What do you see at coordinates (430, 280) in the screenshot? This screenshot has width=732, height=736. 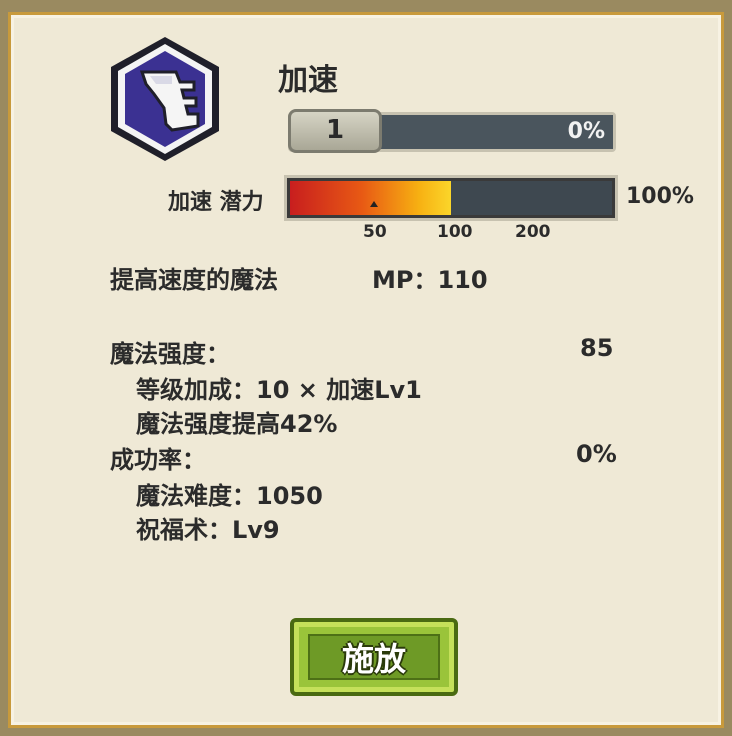 I see `mp-cost: MP：110` at bounding box center [430, 280].